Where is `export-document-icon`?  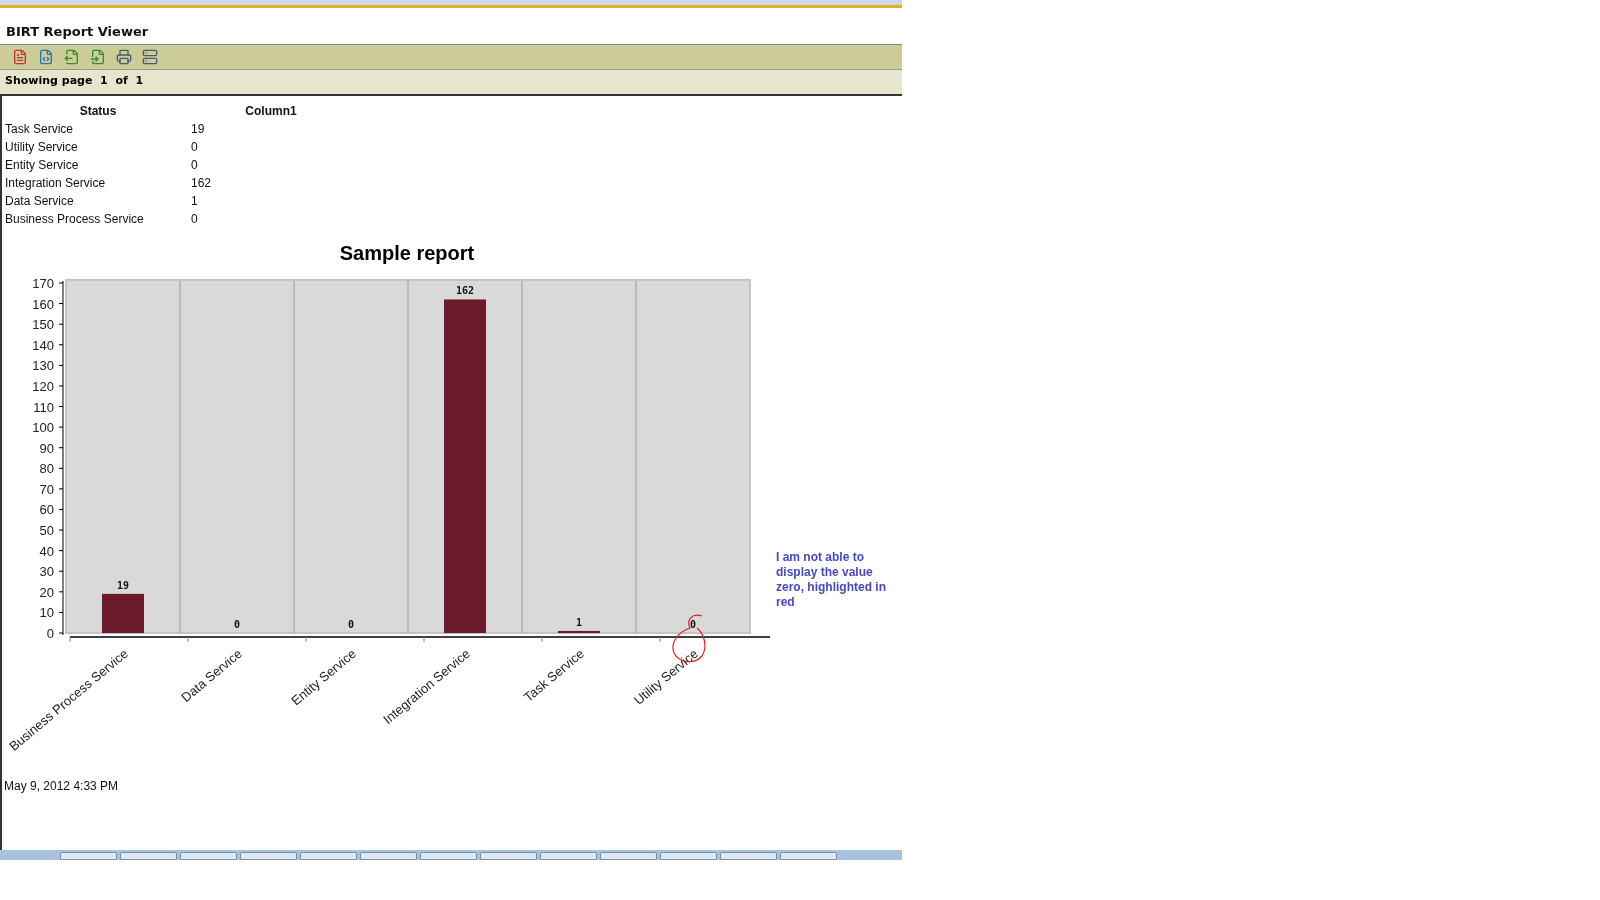 export-document-icon is located at coordinates (72, 56).